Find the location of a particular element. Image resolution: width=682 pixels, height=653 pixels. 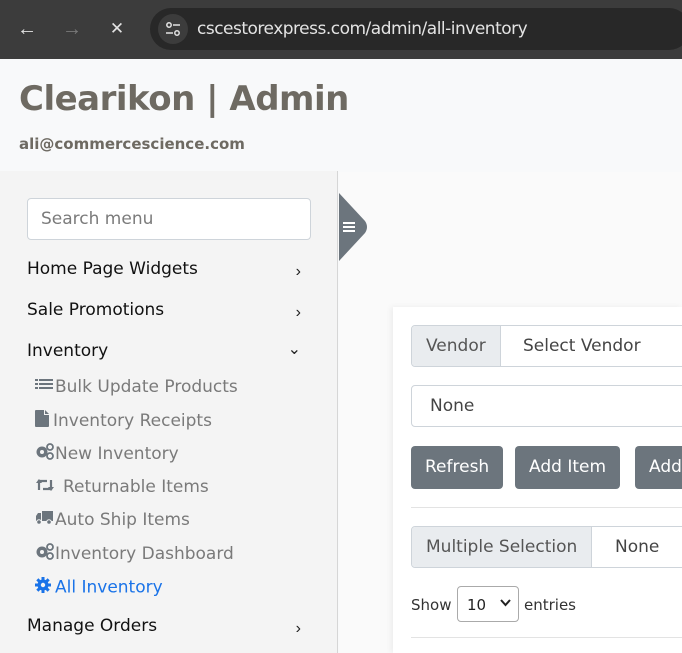

sidebar-item-bulk-update-products: Bulk Update Products is located at coordinates (136, 390).